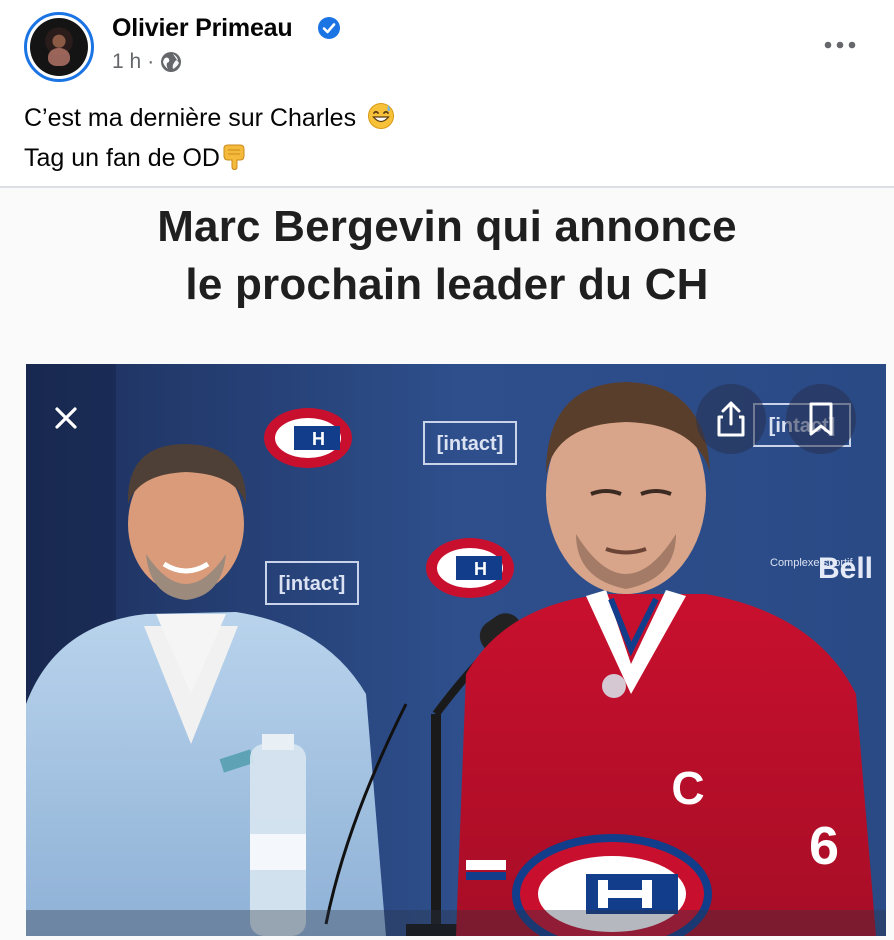  I want to click on post-text-line2: Tag un fan de OD, so click(122, 158).